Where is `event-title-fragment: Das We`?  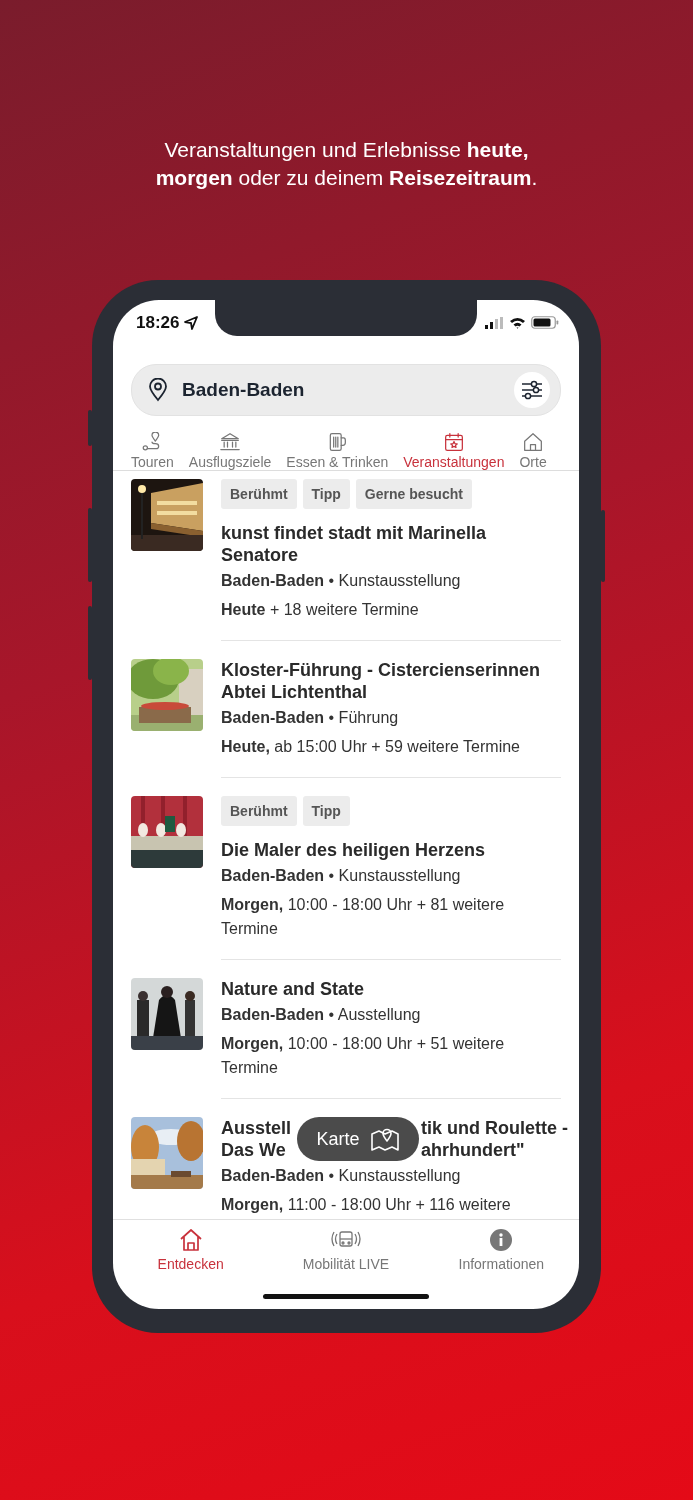 event-title-fragment: Das We is located at coordinates (253, 1150).